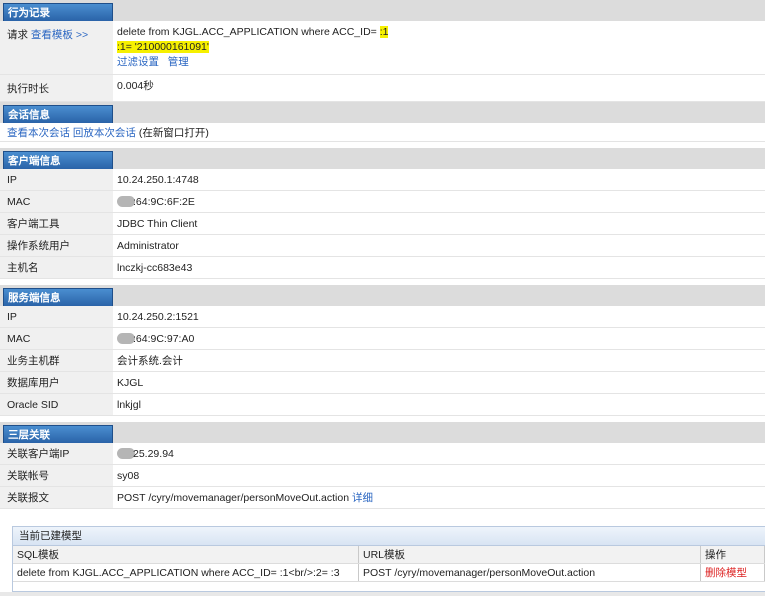  I want to click on exec-time-value: 0.004秒, so click(135, 86).